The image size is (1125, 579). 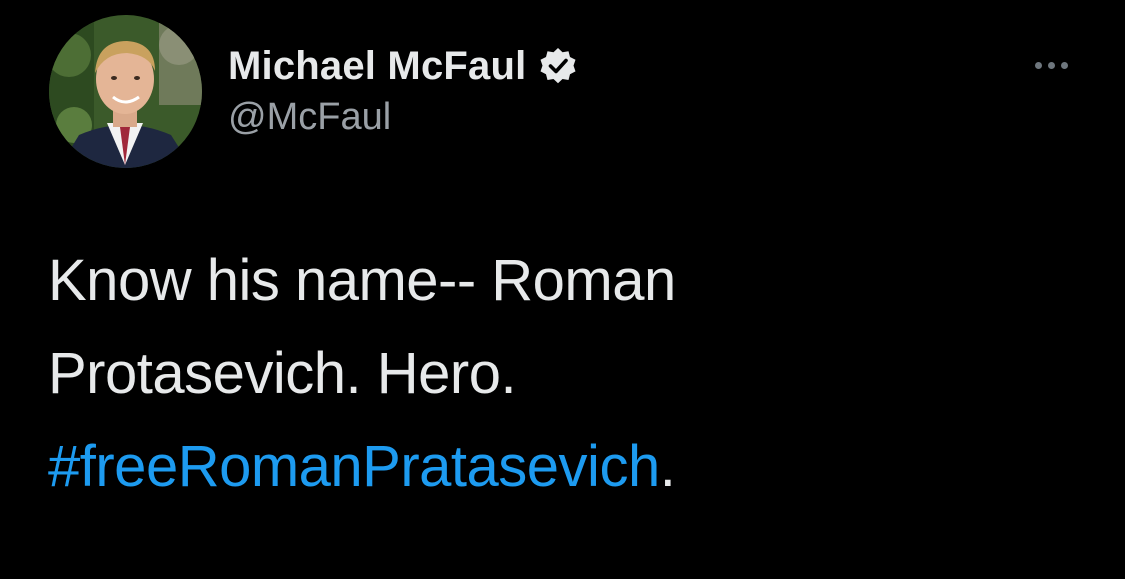 I want to click on trailing-period: ., so click(x=667, y=466).